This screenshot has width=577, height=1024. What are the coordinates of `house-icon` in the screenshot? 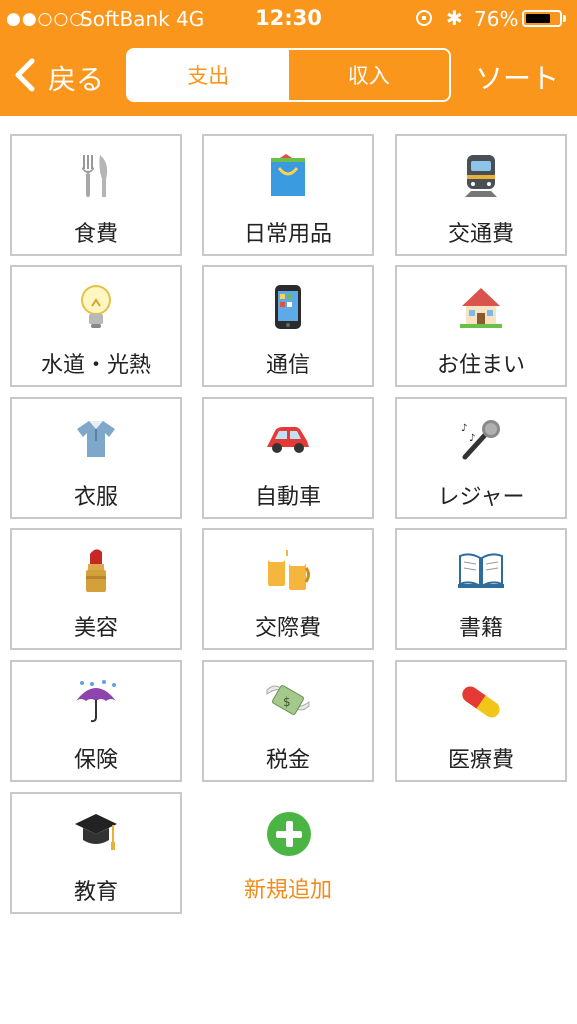 It's located at (481, 307).